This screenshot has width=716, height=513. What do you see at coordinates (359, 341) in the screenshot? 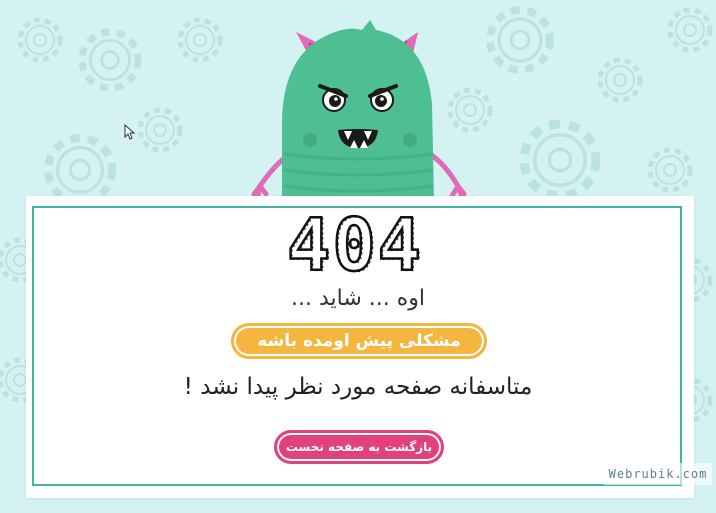
I see `problem-badge: مشکلی پیش اومده باشه` at bounding box center [359, 341].